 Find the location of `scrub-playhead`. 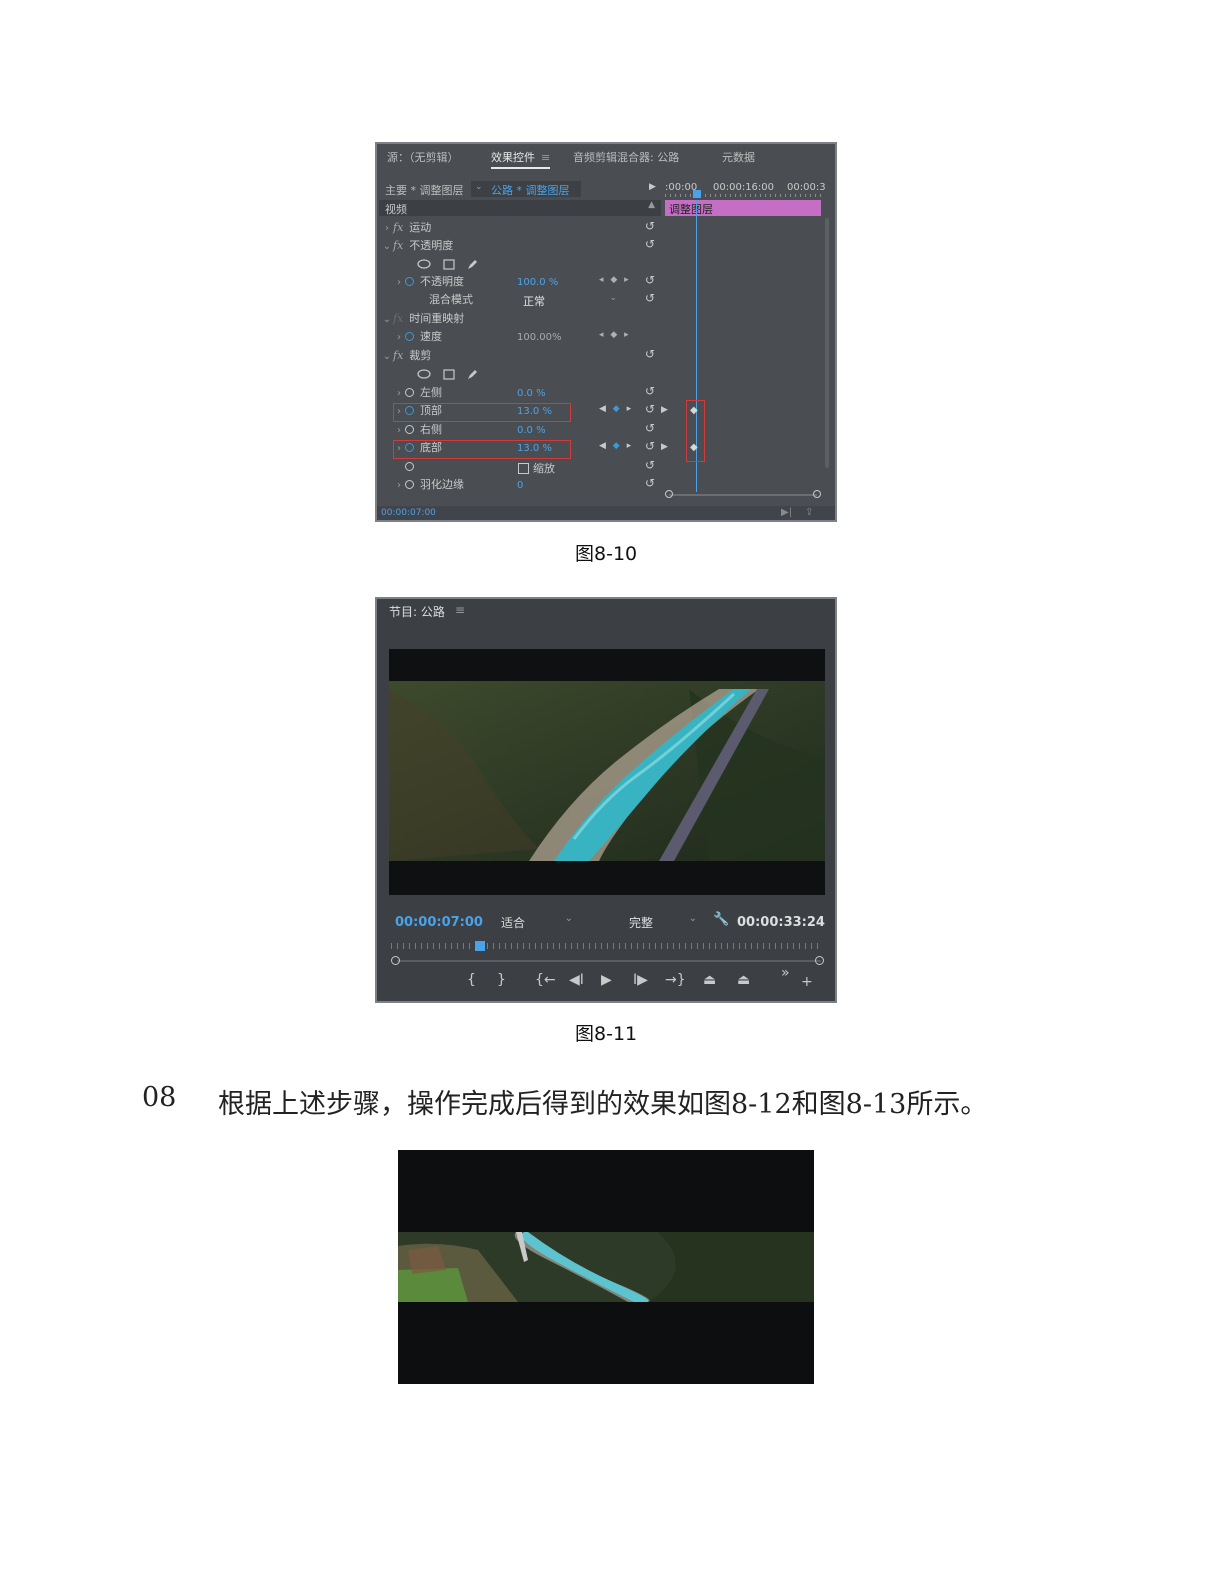

scrub-playhead is located at coordinates (480, 946).